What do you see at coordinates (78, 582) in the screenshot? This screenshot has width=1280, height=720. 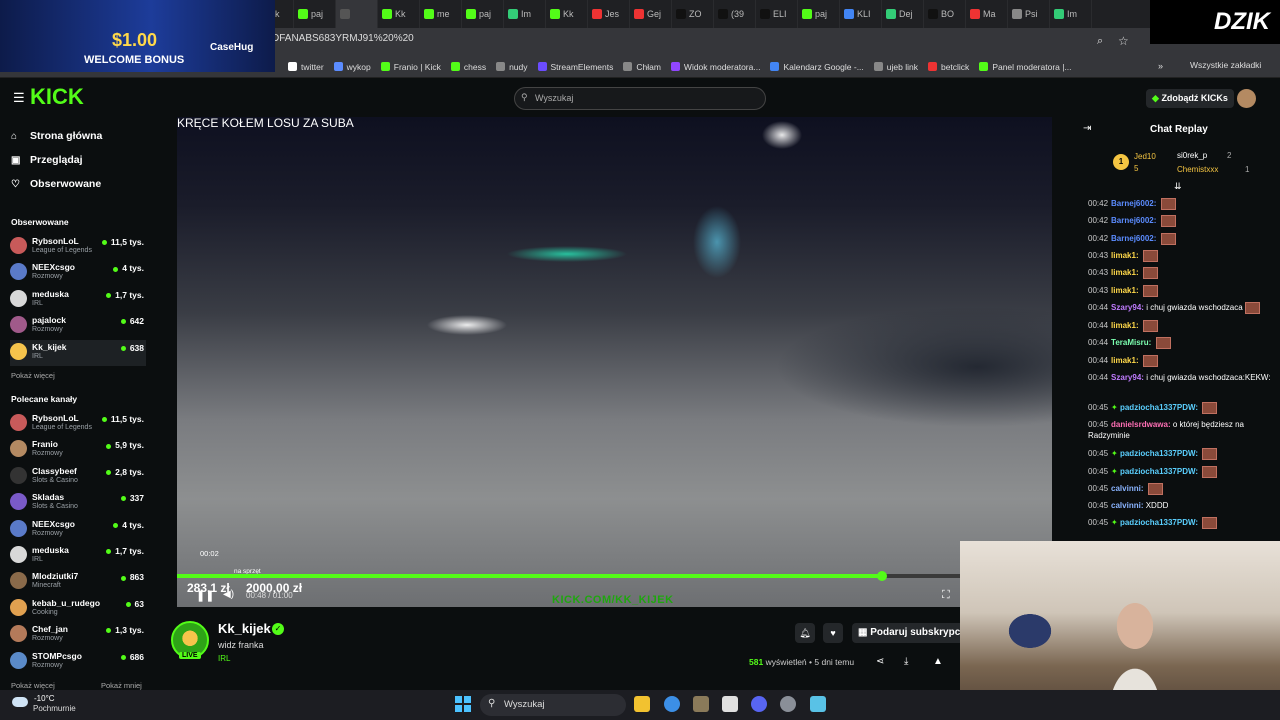 I see `sidebar-channel-mlodziutki7: Mlodziutki7 Minecraft 863` at bounding box center [78, 582].